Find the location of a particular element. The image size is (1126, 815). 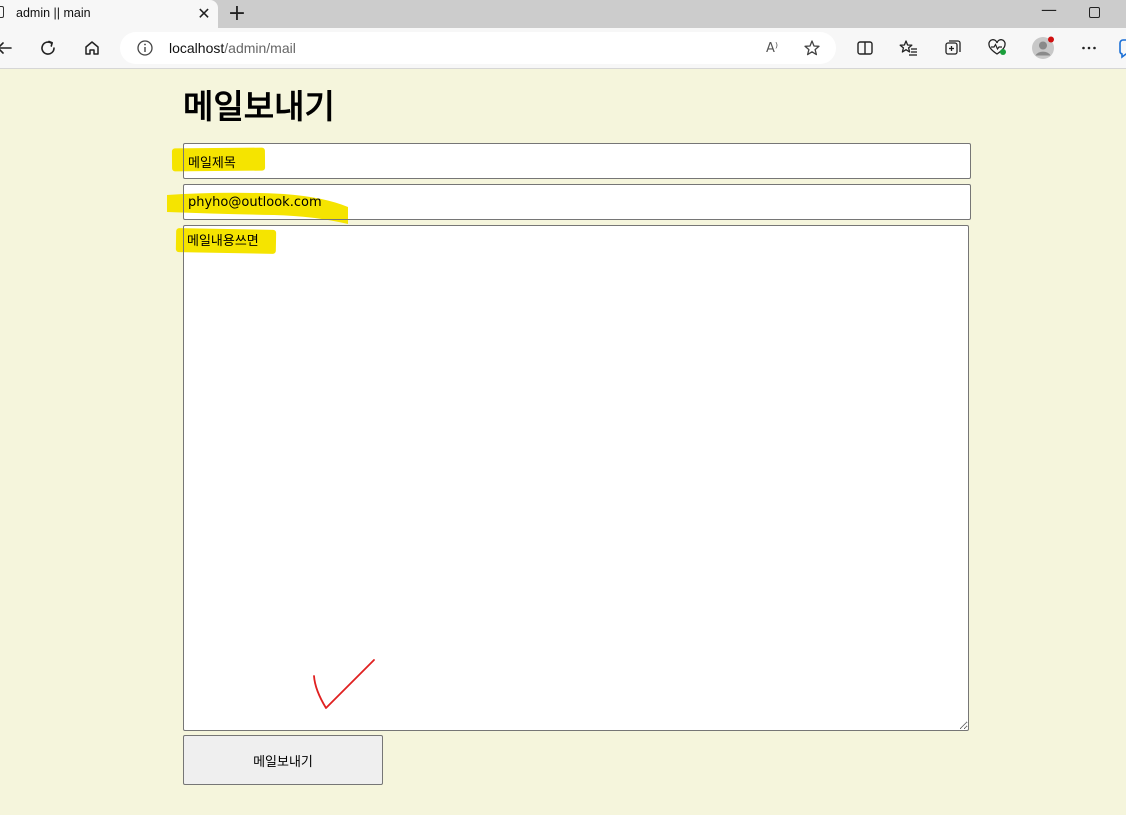

url-path: /admin/mail is located at coordinates (260, 48).